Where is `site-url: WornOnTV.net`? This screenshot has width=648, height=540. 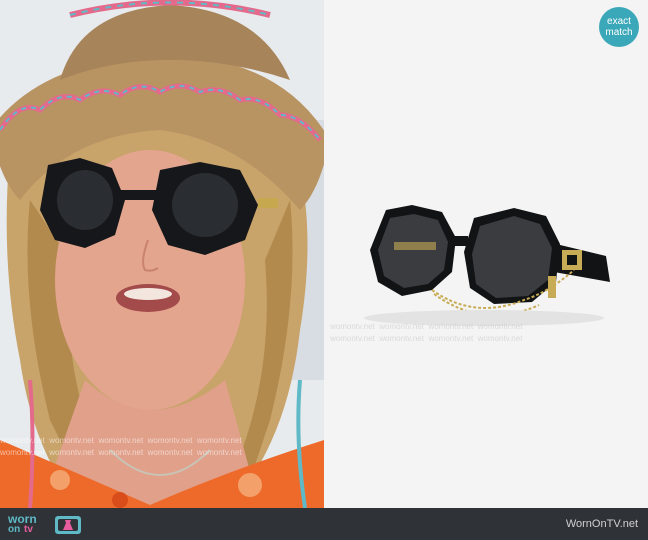
site-url: WornOnTV.net is located at coordinates (602, 524).